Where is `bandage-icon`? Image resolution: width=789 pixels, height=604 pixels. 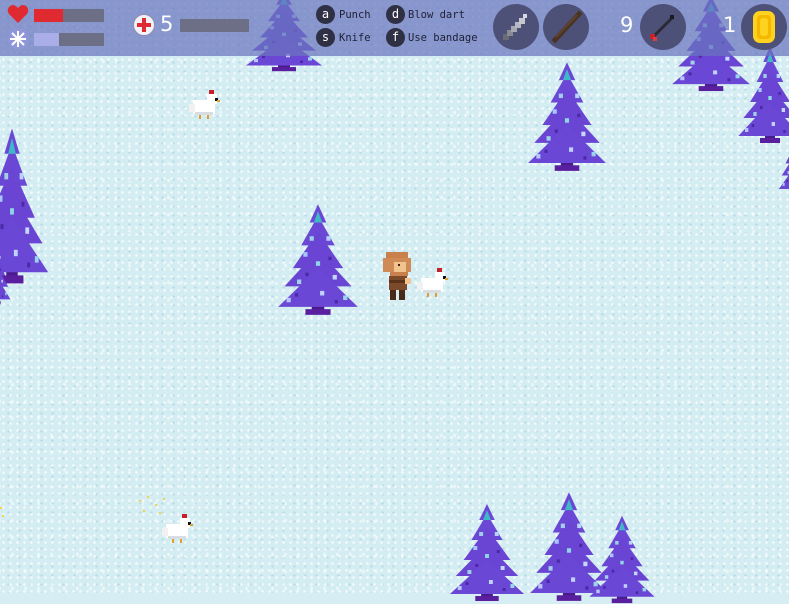
bandage-icon is located at coordinates (144, 25).